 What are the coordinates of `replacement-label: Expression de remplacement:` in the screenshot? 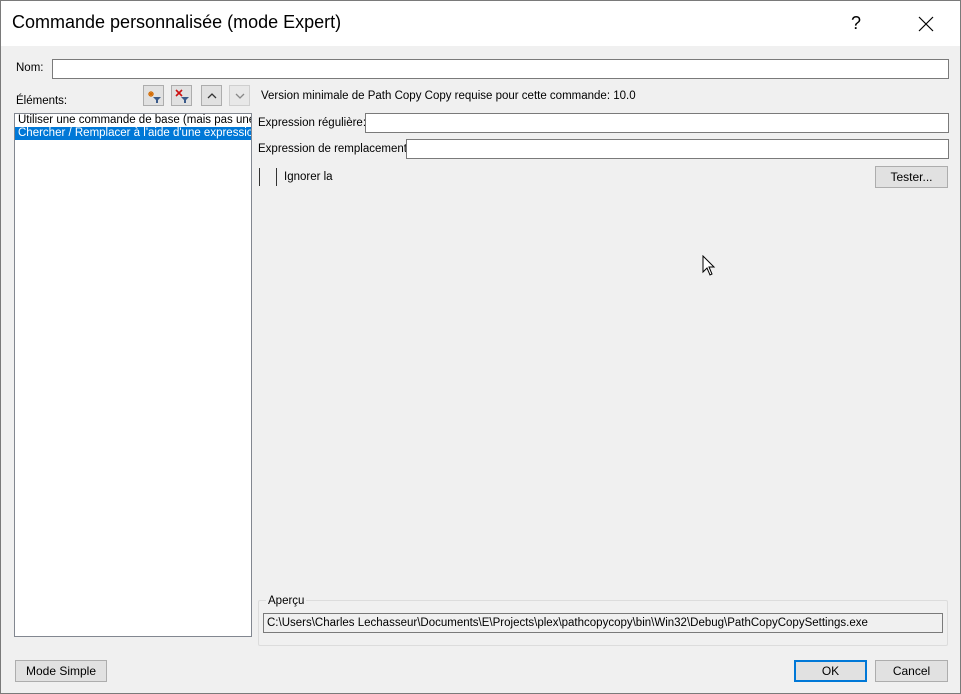 It's located at (334, 149).